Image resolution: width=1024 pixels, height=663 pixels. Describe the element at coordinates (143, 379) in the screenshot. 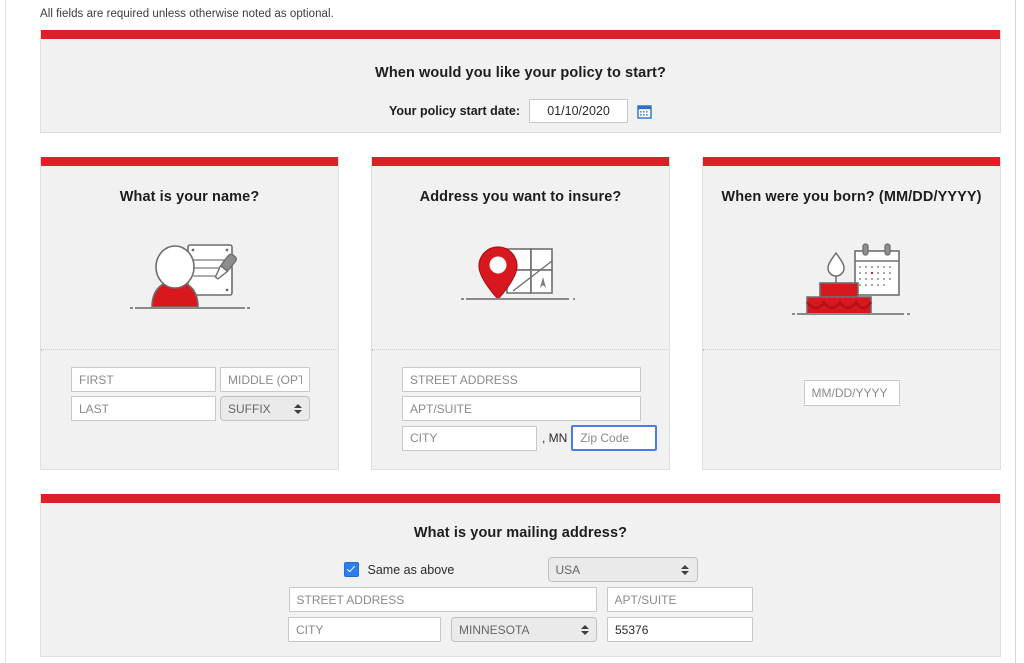

I see `first-name-input` at that location.